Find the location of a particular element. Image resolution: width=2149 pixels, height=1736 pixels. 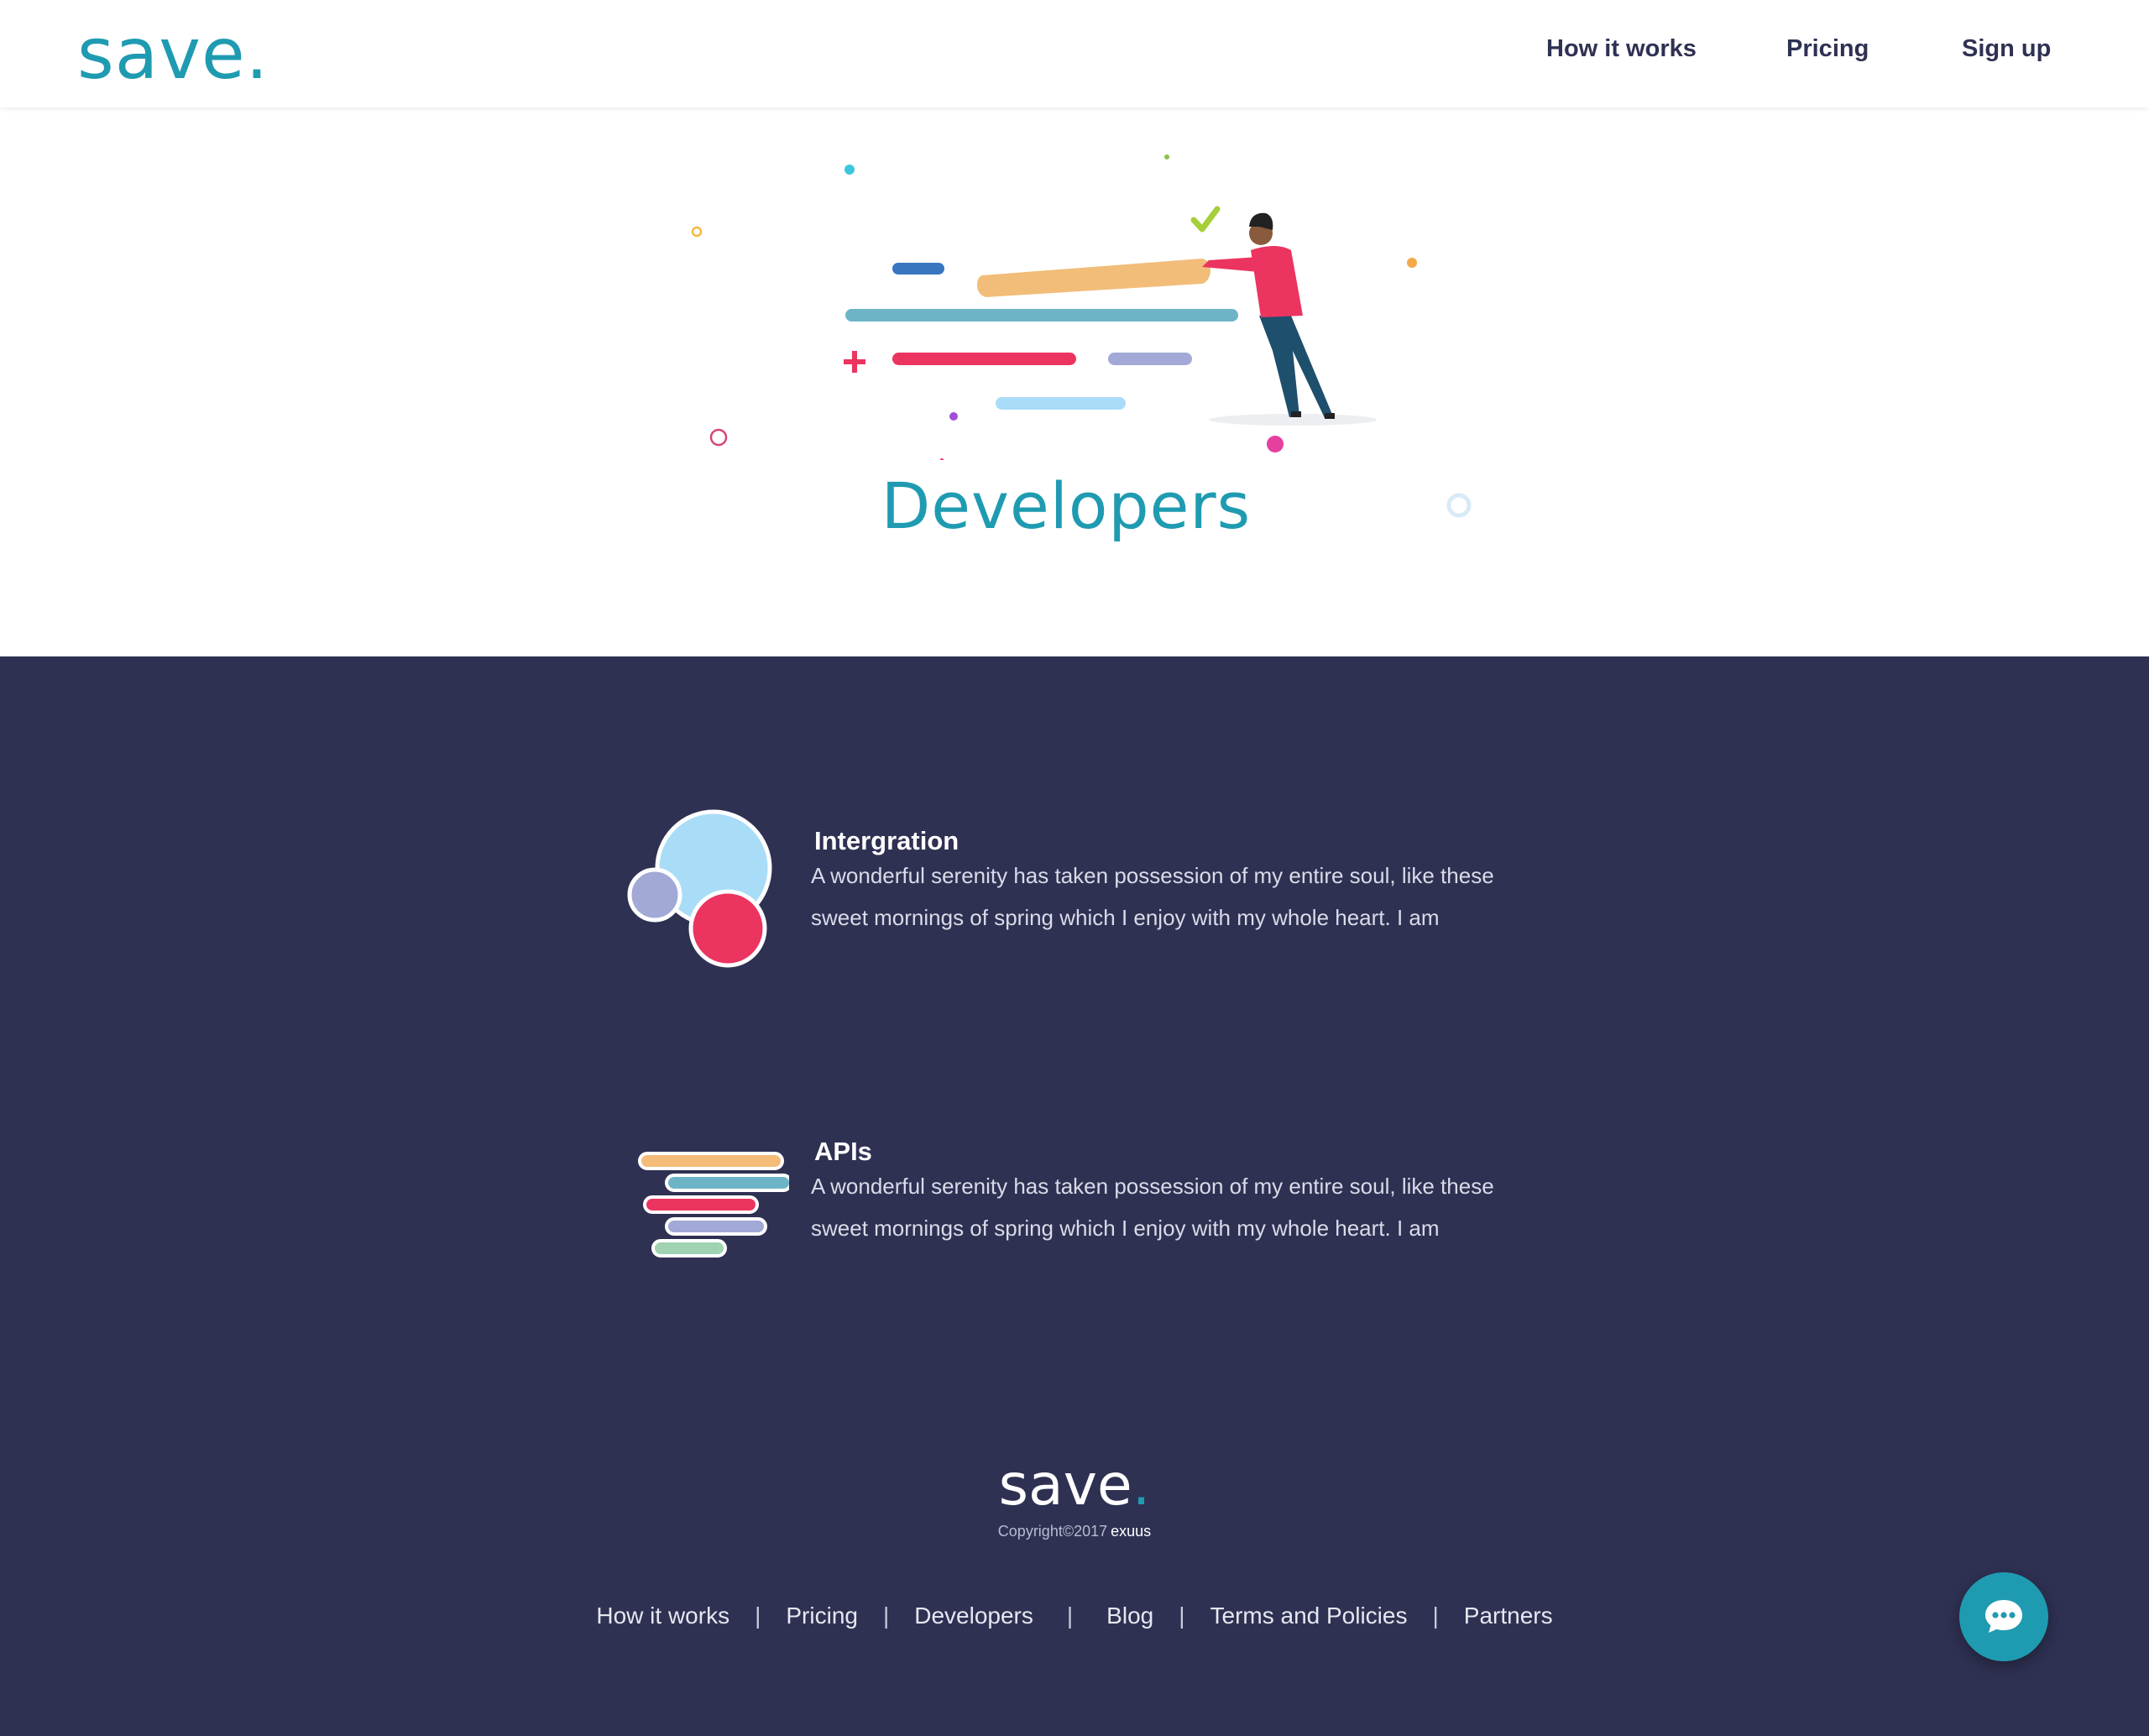

chat-bubble-icon is located at coordinates (2003, 1616).